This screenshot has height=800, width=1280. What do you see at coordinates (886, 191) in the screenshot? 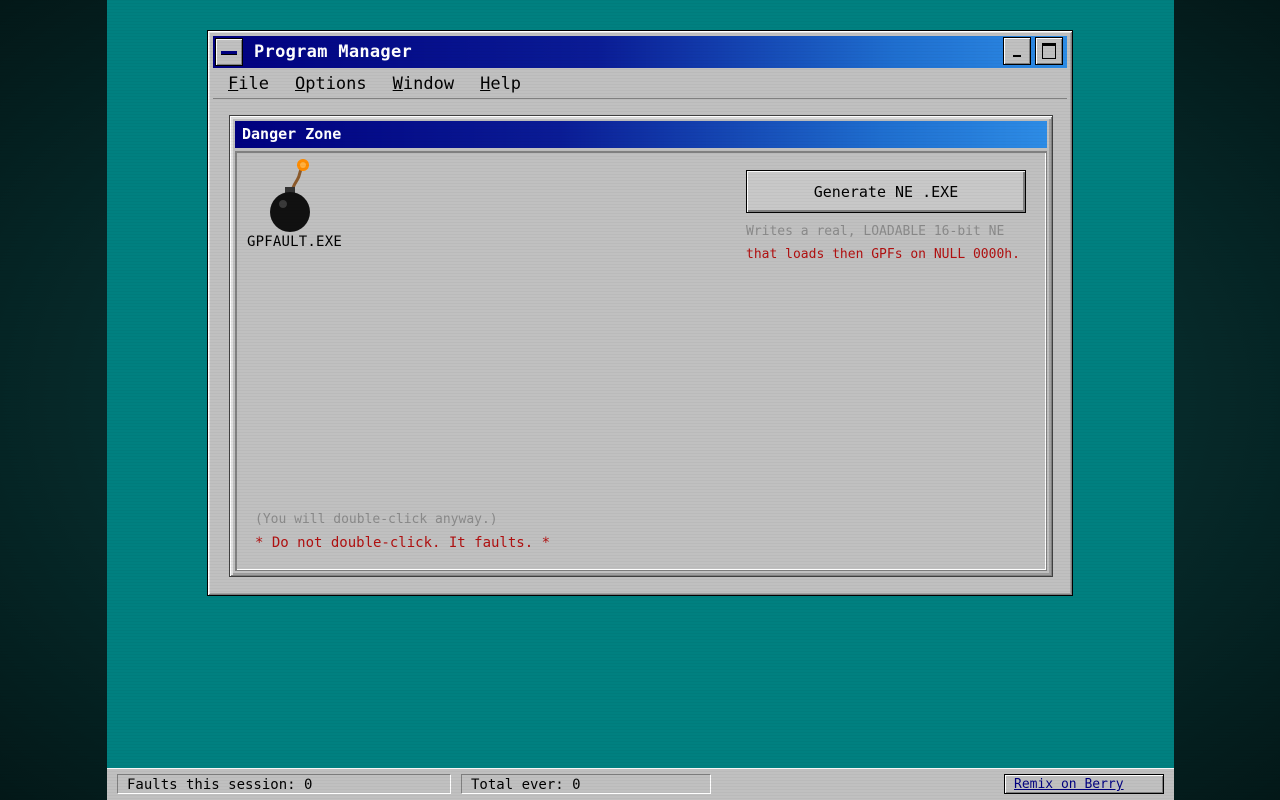
I see `generate-ne-exe-button: Generate NE .EXE` at bounding box center [886, 191].